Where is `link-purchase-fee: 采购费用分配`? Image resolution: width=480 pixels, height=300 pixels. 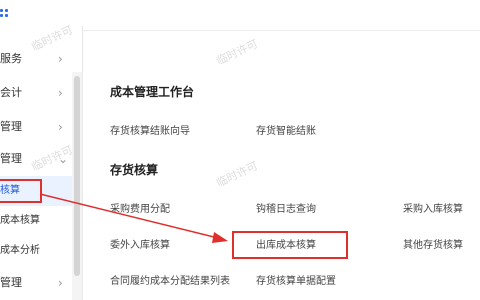 link-purchase-fee: 采购费用分配 is located at coordinates (140, 207).